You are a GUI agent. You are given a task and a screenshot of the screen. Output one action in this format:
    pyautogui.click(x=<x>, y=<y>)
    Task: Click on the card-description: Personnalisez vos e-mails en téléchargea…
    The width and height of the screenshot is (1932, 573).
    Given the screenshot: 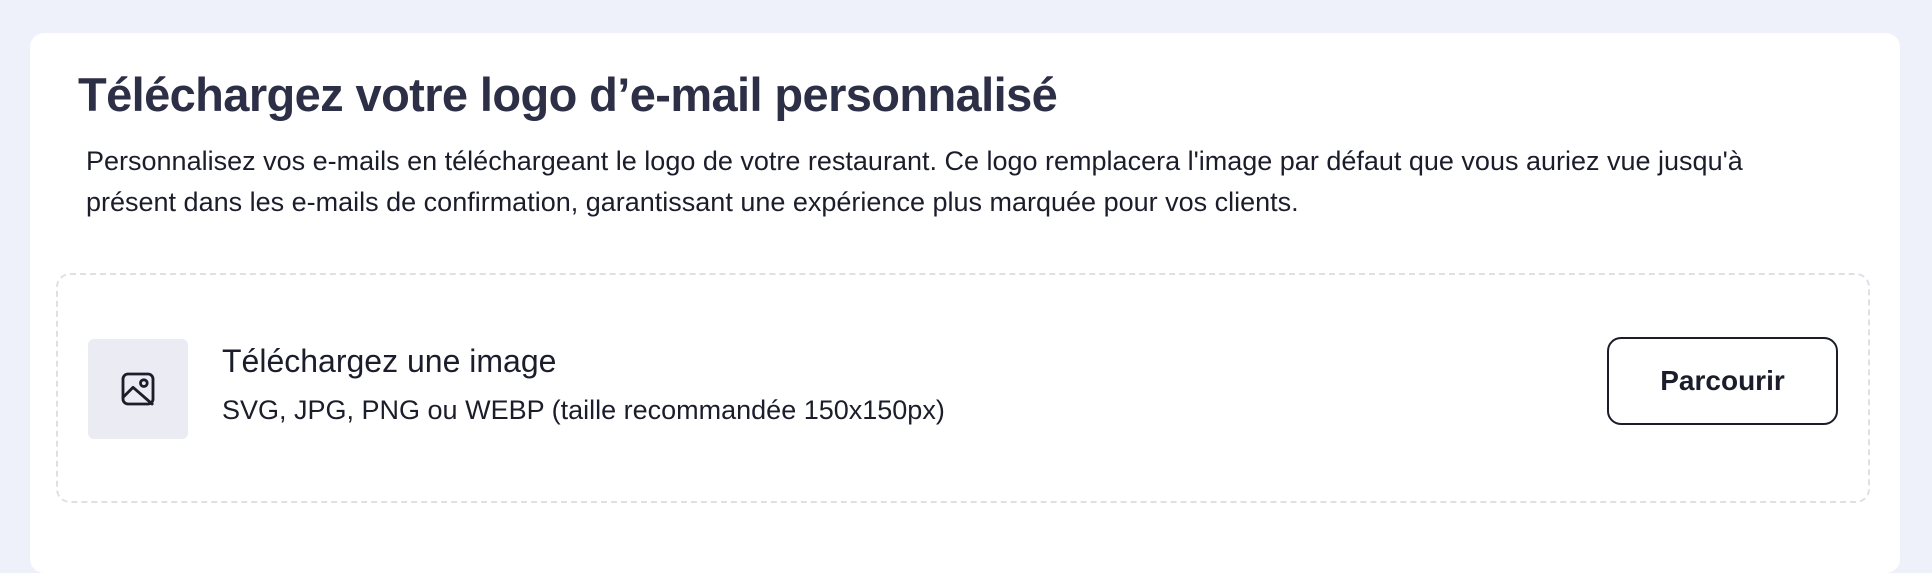 What is the action you would take?
    pyautogui.click(x=914, y=181)
    